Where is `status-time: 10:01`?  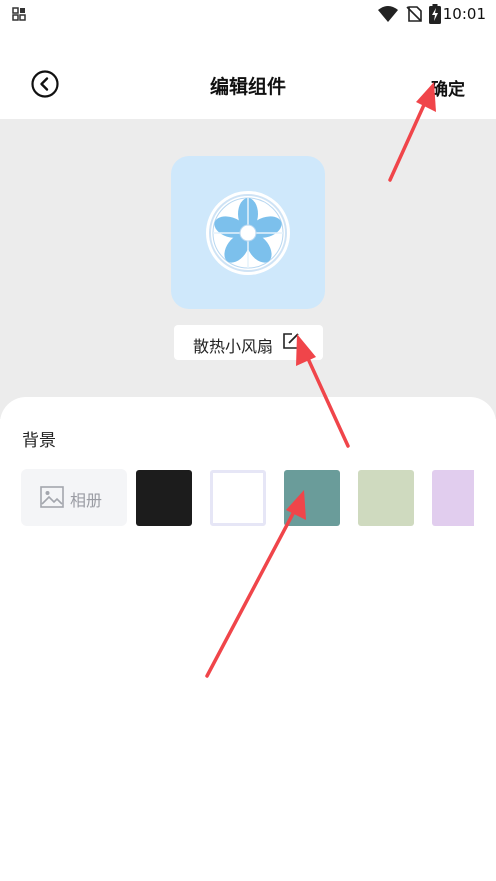
status-time: 10:01 is located at coordinates (464, 14).